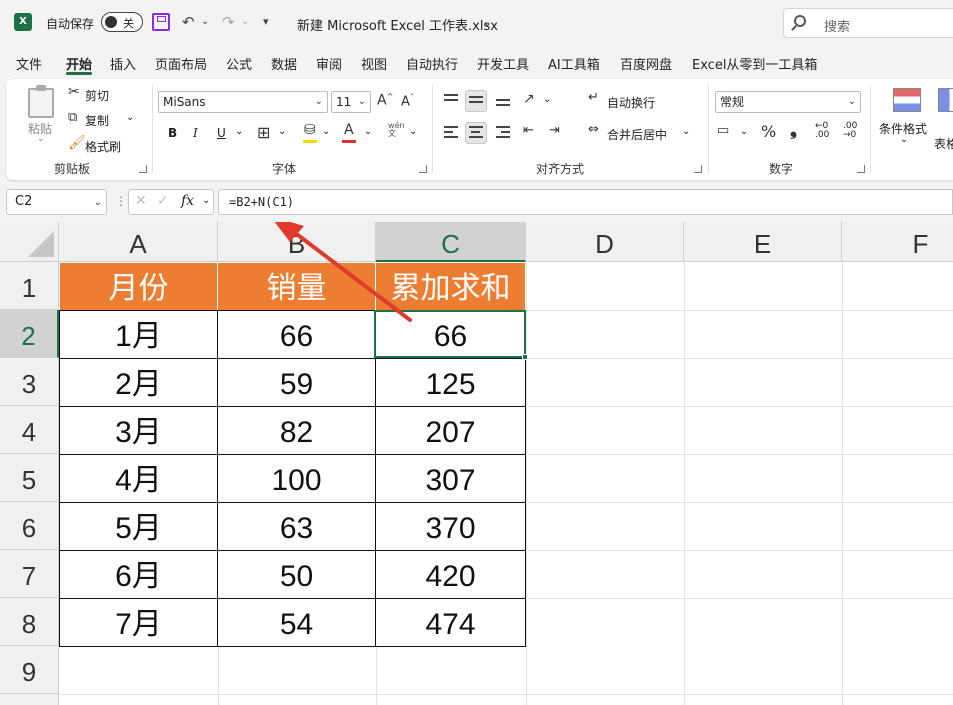  I want to click on column-header-c: C, so click(451, 242).